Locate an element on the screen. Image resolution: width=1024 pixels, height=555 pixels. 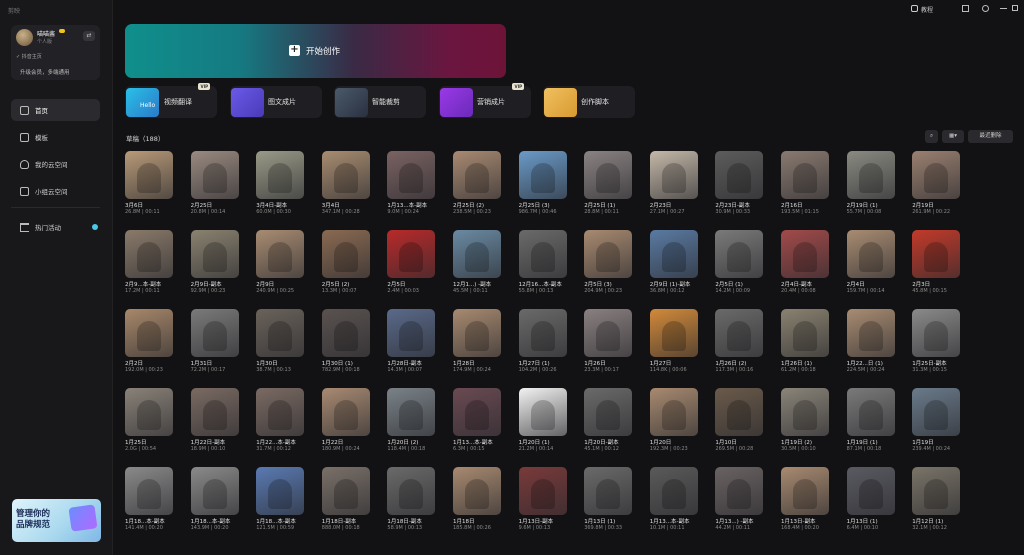
draft-card: 1月19日 (2) 30.5M | 00:10 is located at coordinates (805, 427).